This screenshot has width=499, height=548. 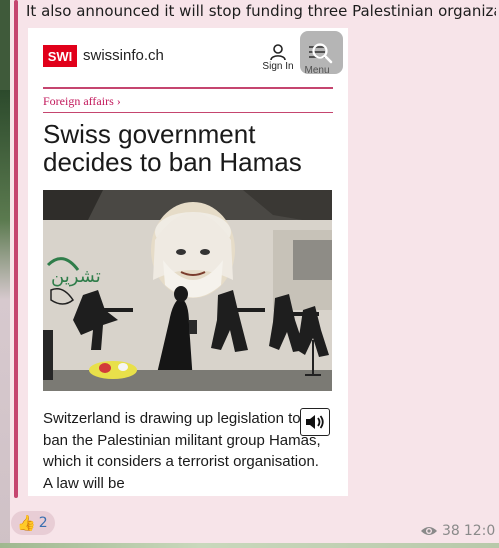 What do you see at coordinates (26, 523) in the screenshot?
I see `thumbs-up-icon: 👍` at bounding box center [26, 523].